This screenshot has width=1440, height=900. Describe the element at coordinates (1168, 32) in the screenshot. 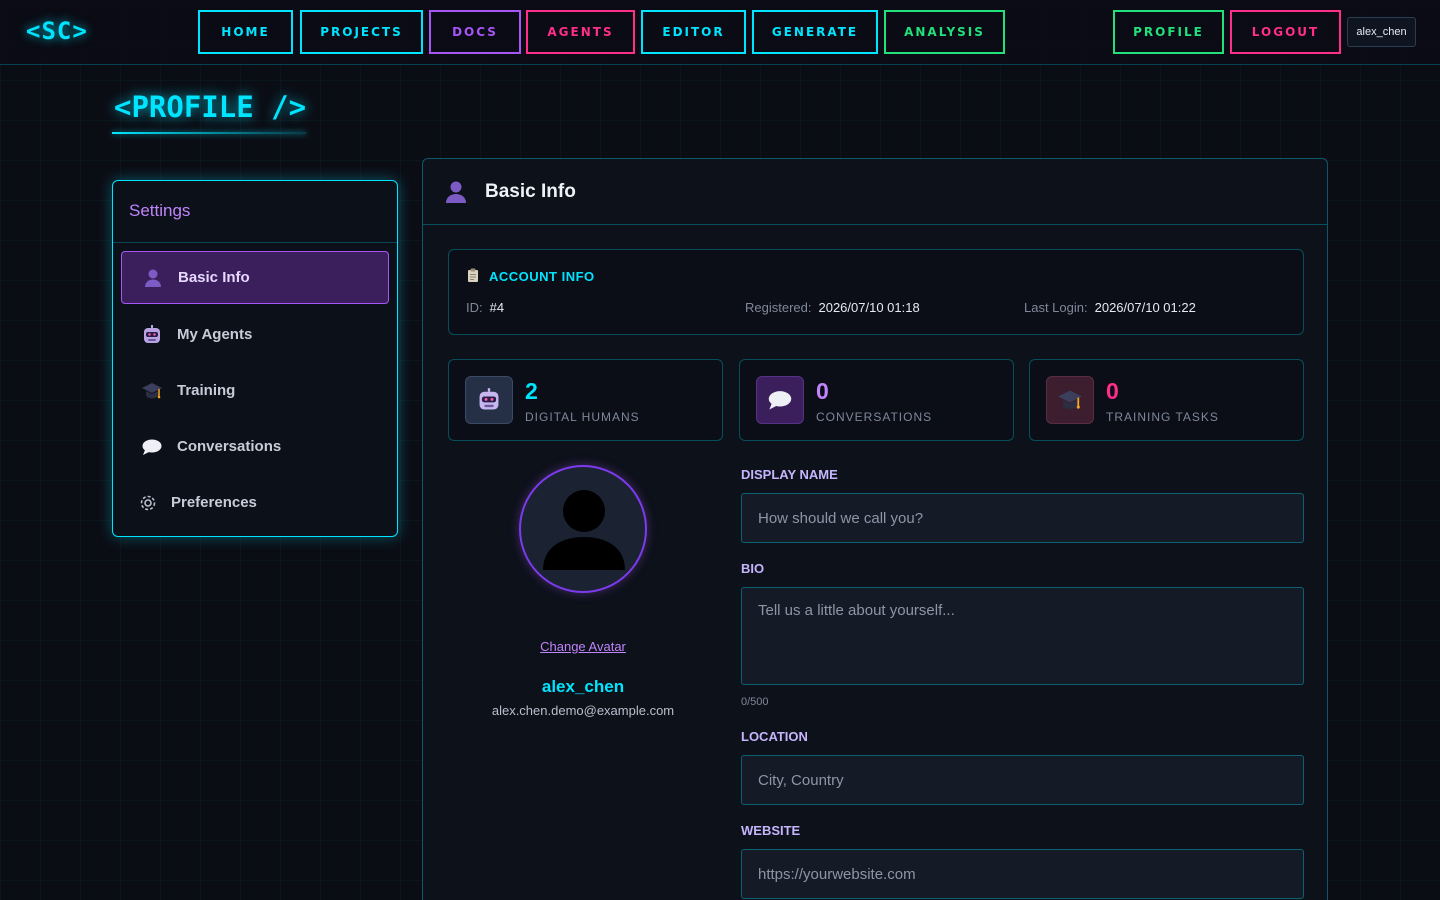

I see `nav-profile: PROFILE` at that location.